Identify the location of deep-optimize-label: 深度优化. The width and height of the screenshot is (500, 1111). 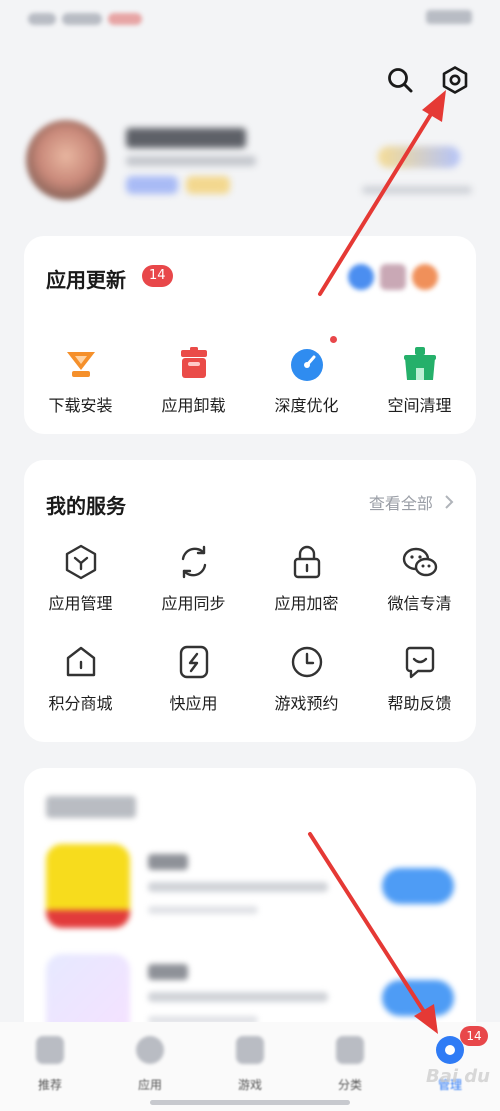
(306, 405).